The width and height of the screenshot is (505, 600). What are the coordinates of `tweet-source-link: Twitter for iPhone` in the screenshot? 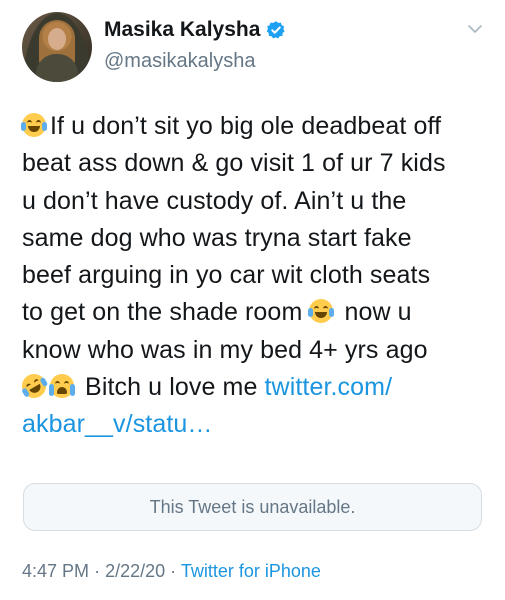 It's located at (251, 571).